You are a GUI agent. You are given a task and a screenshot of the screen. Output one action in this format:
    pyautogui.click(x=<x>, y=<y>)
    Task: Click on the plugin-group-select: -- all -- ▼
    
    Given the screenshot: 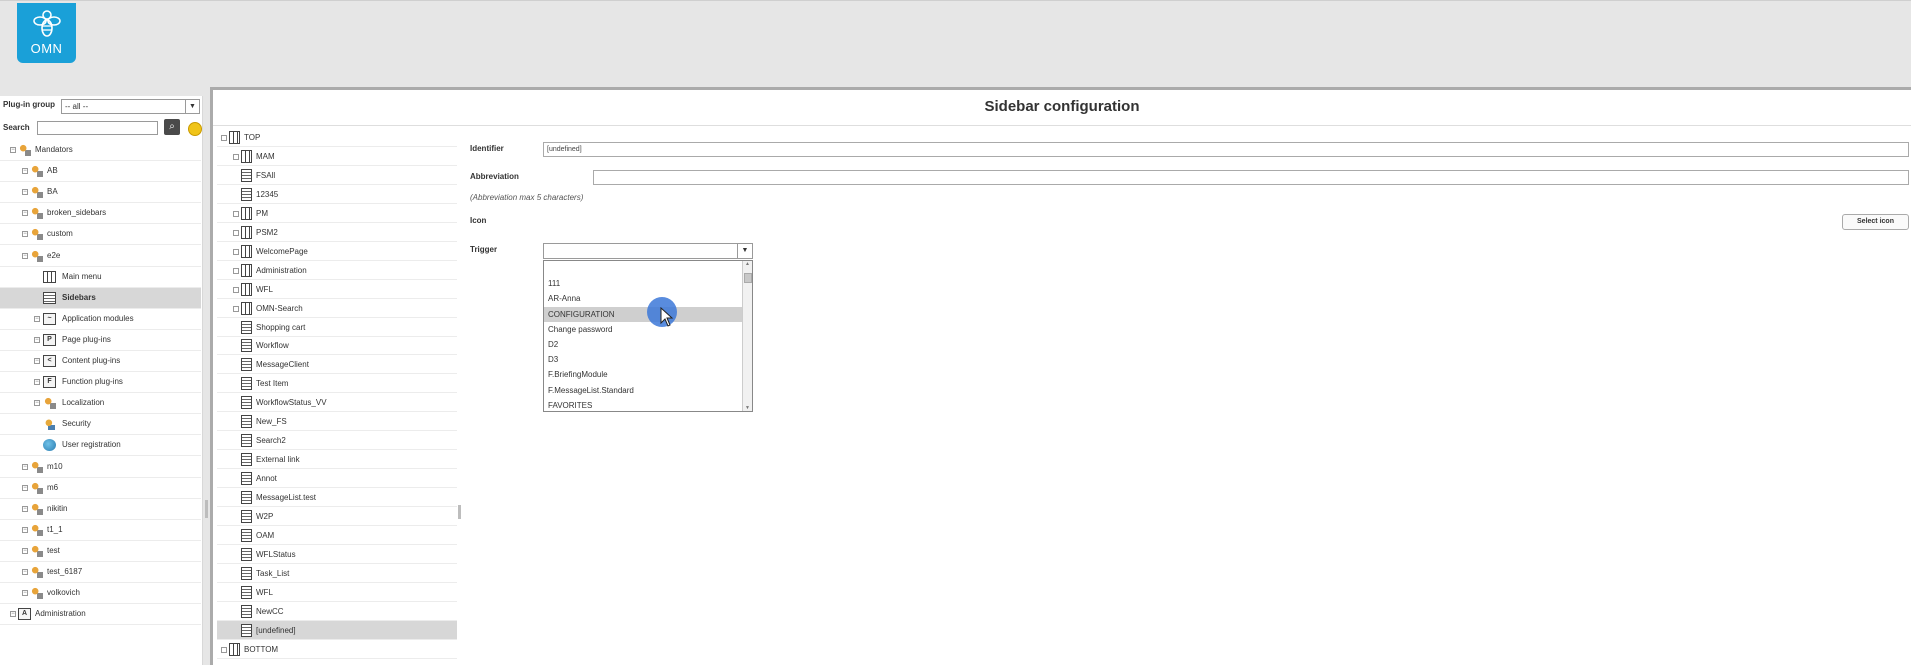 What is the action you would take?
    pyautogui.click(x=130, y=106)
    